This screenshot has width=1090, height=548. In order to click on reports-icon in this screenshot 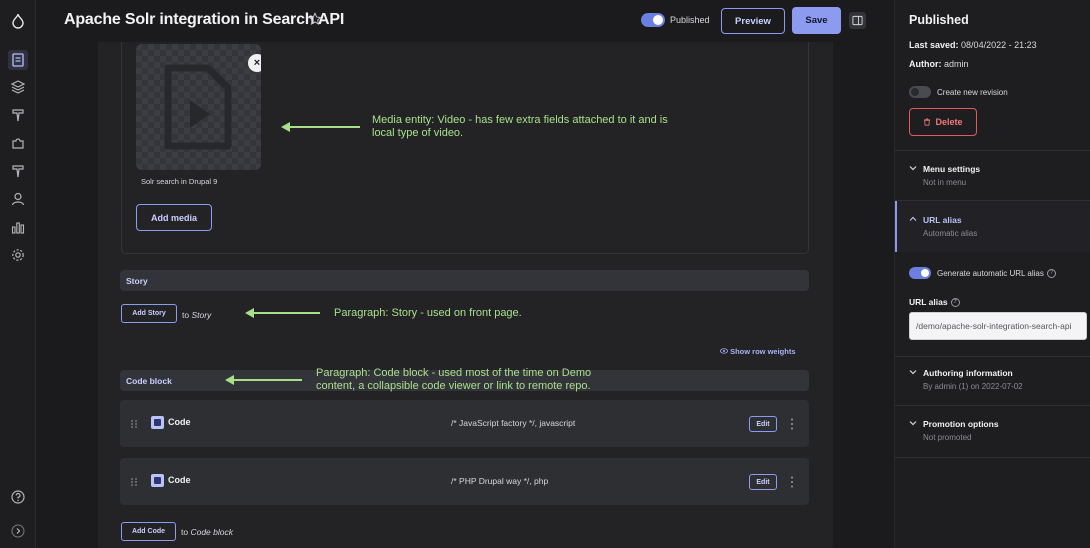, I will do `click(18, 227)`.